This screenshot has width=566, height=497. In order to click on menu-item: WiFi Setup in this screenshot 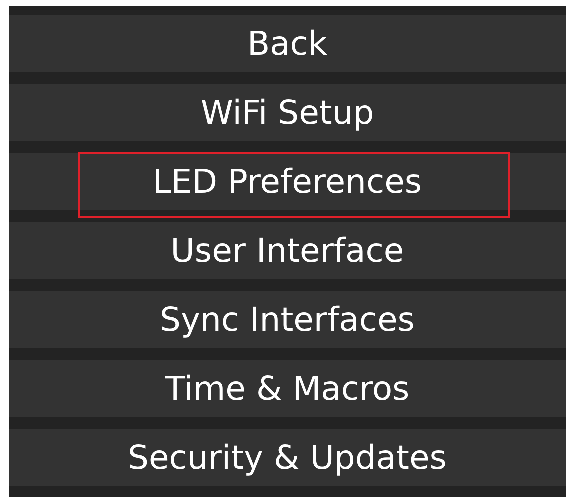, I will do `click(287, 112)`.